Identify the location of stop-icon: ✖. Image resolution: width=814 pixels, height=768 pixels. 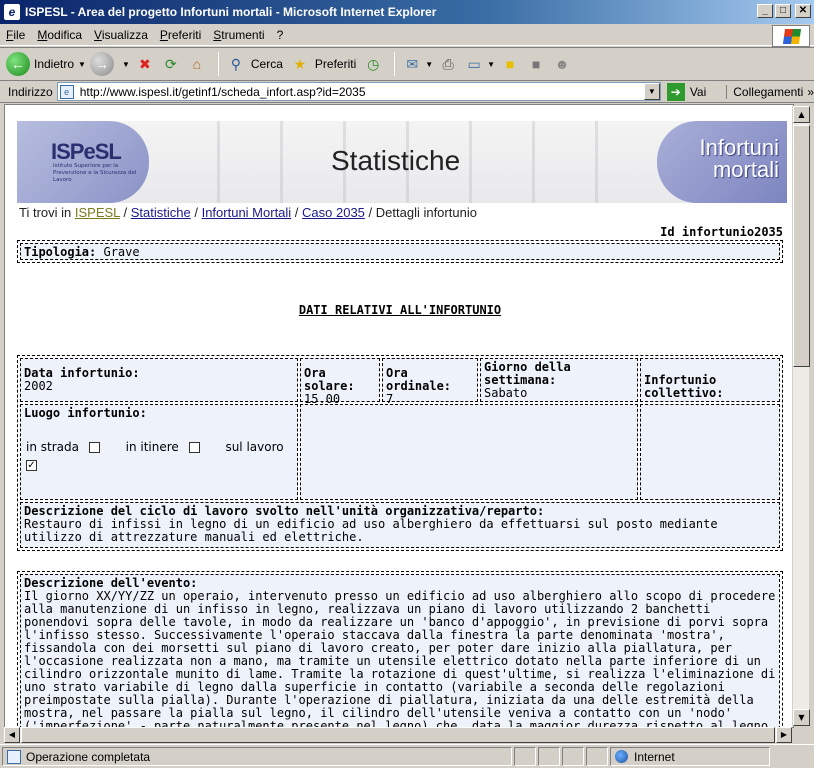
(145, 64).